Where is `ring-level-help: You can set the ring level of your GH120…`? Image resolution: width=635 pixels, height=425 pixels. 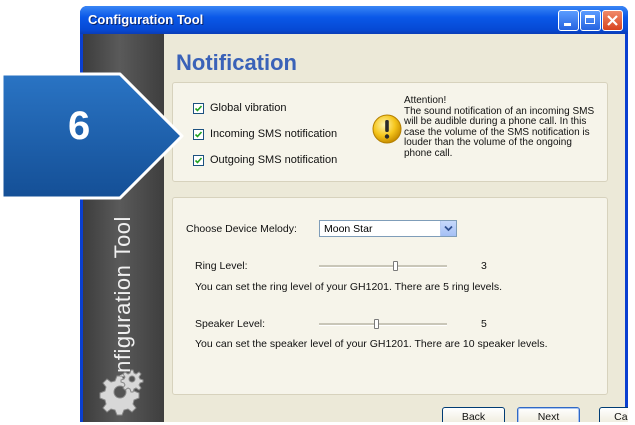 ring-level-help: You can set the ring level of your GH120… is located at coordinates (349, 287).